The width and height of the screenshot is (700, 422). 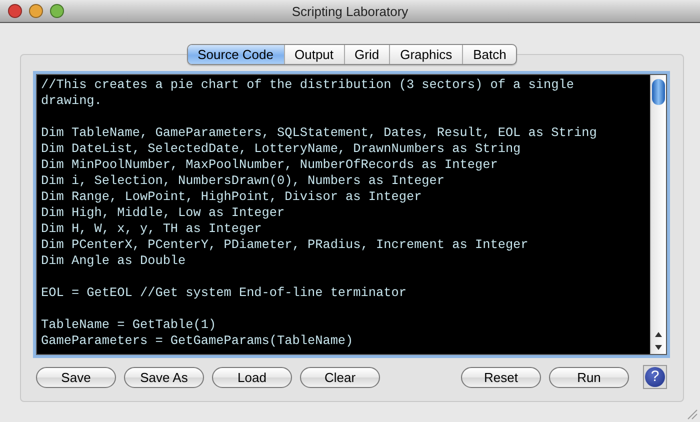 I want to click on code-line: //This creates a pie chart of the distribution (3 sectors) of a single drawing., so click(x=308, y=93).